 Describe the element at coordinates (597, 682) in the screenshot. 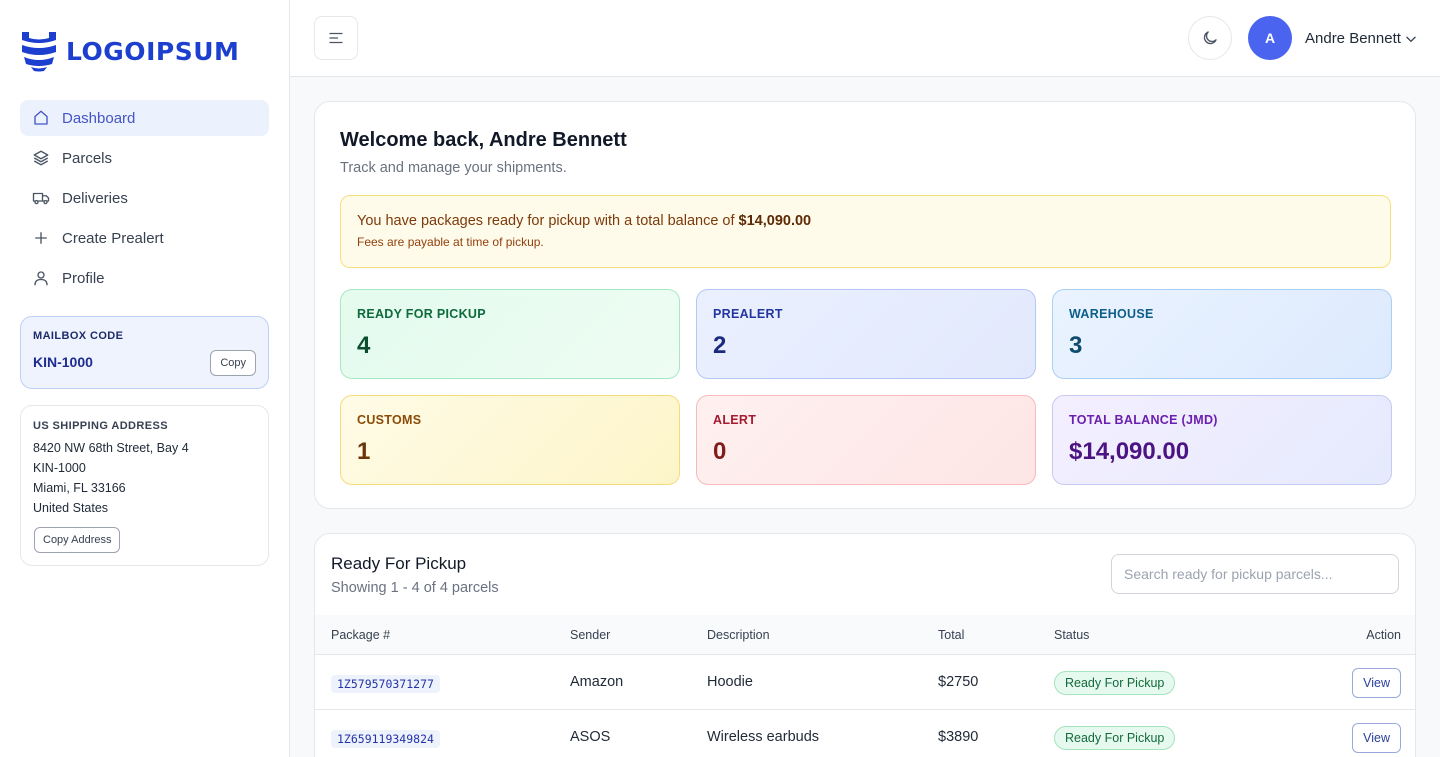

I see `sender-cell: Amazon` at that location.